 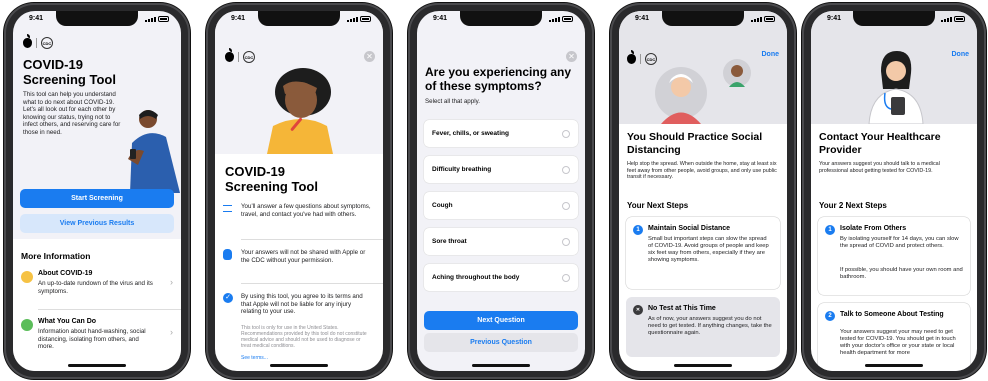 What do you see at coordinates (452, 101) in the screenshot?
I see `question-subtitle: Select all that apply.` at bounding box center [452, 101].